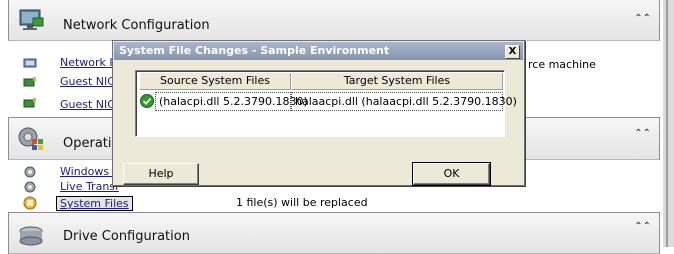  I want to click on system-files-status: 1 file(s) will be replaced, so click(302, 202).